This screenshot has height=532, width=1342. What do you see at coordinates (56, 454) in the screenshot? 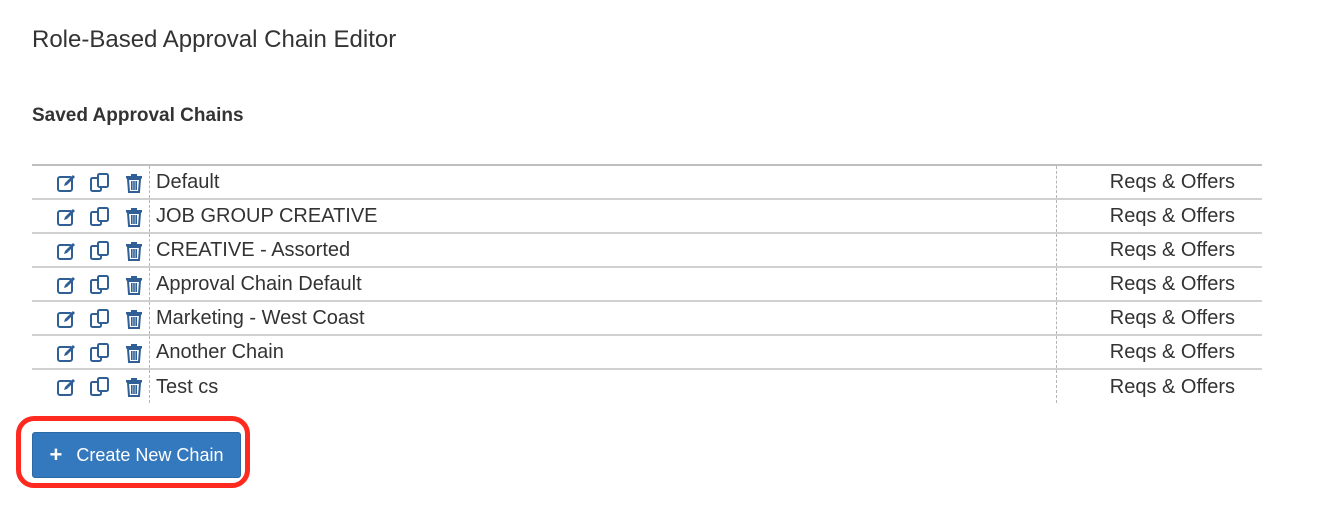
I see `plus-icon: +` at bounding box center [56, 454].